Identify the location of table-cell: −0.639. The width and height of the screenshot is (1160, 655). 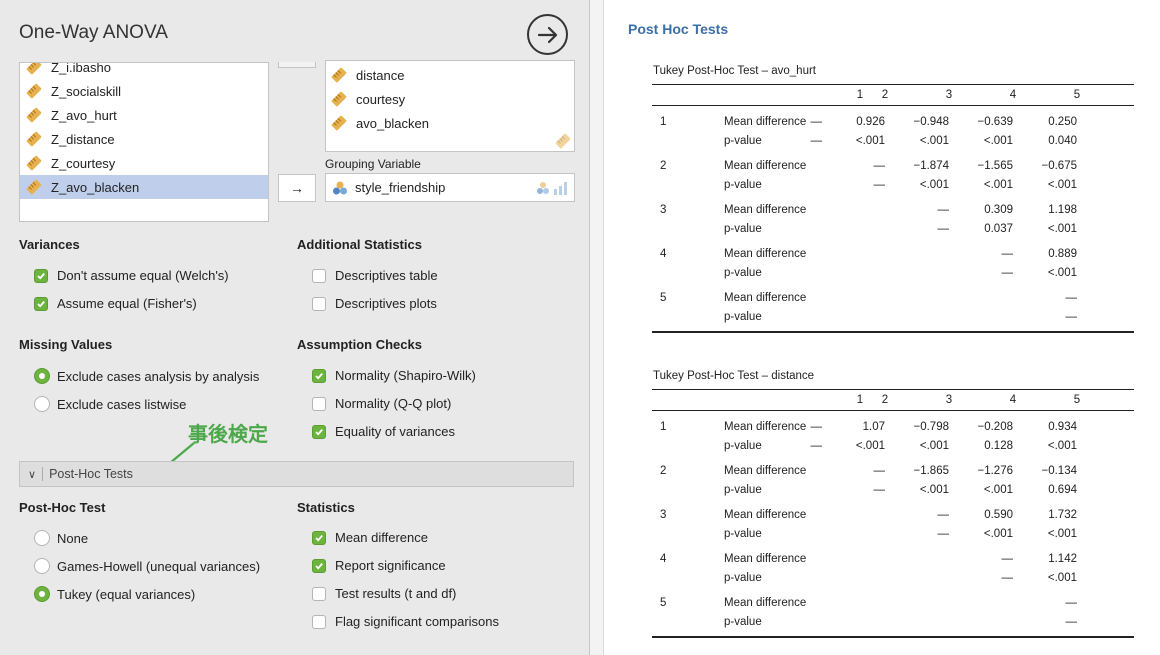
(995, 122).